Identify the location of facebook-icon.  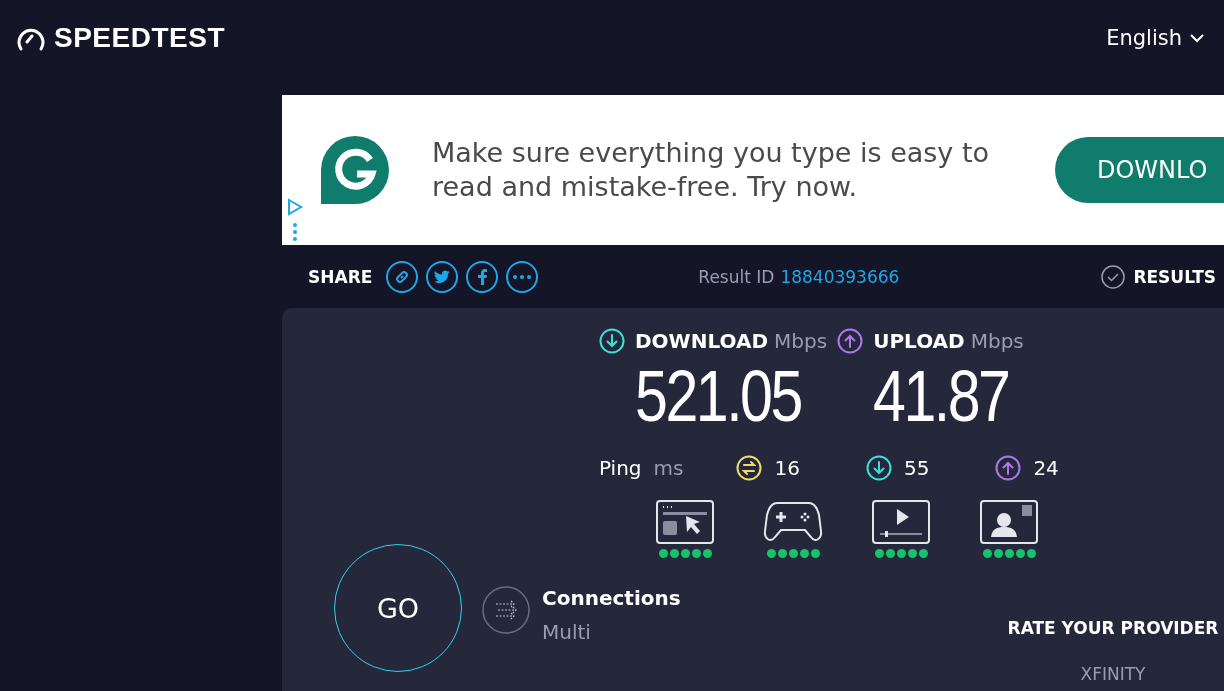
(482, 276).